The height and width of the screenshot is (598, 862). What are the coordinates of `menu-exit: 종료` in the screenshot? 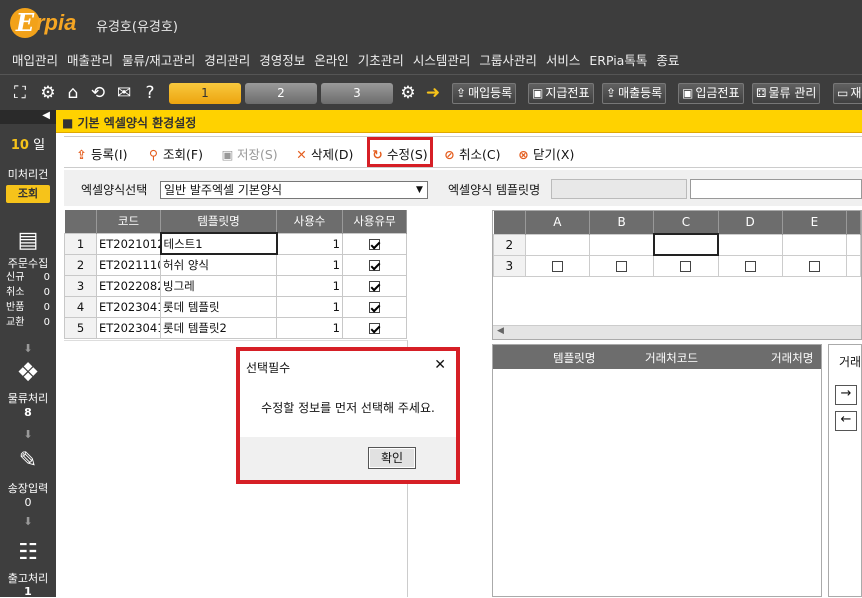 It's located at (667, 59).